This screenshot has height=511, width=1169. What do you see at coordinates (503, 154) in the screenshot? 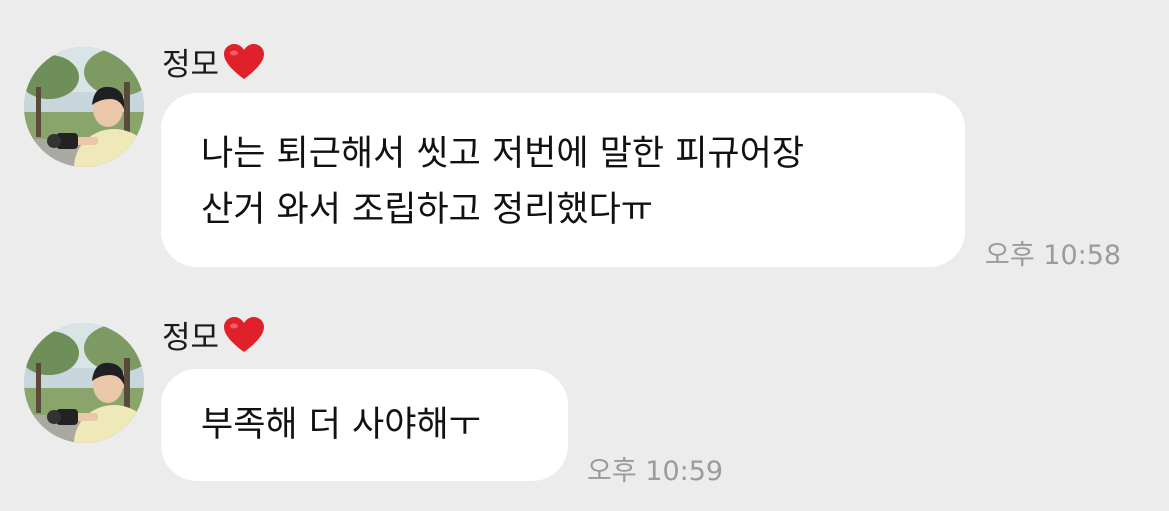
I see `message-text-line: 나는 퇴근해서 씻고 저번에 말한 피규어장` at bounding box center [503, 154].